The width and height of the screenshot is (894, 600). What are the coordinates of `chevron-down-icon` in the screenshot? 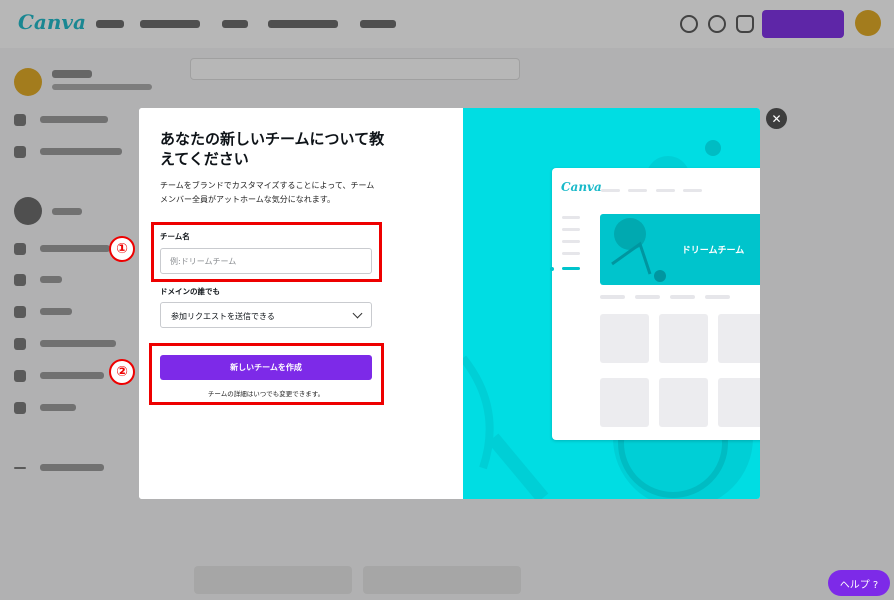 It's located at (357, 313).